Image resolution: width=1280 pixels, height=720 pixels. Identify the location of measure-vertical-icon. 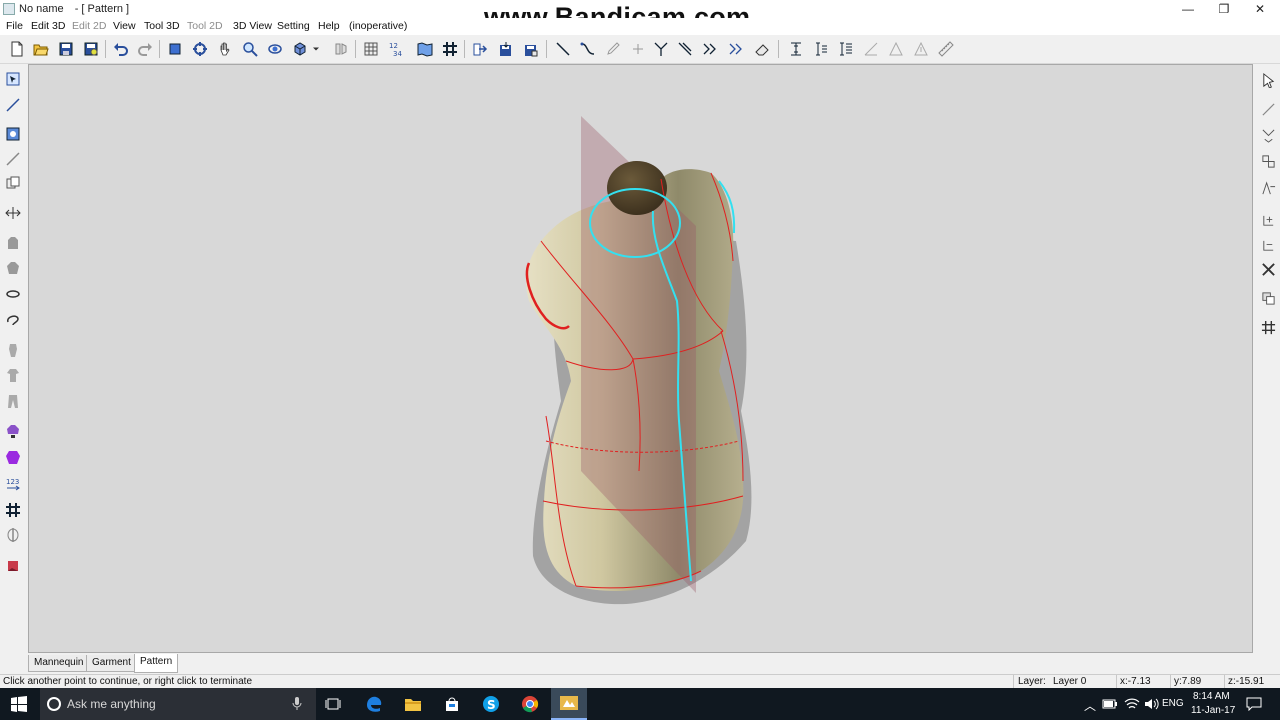
(796, 49).